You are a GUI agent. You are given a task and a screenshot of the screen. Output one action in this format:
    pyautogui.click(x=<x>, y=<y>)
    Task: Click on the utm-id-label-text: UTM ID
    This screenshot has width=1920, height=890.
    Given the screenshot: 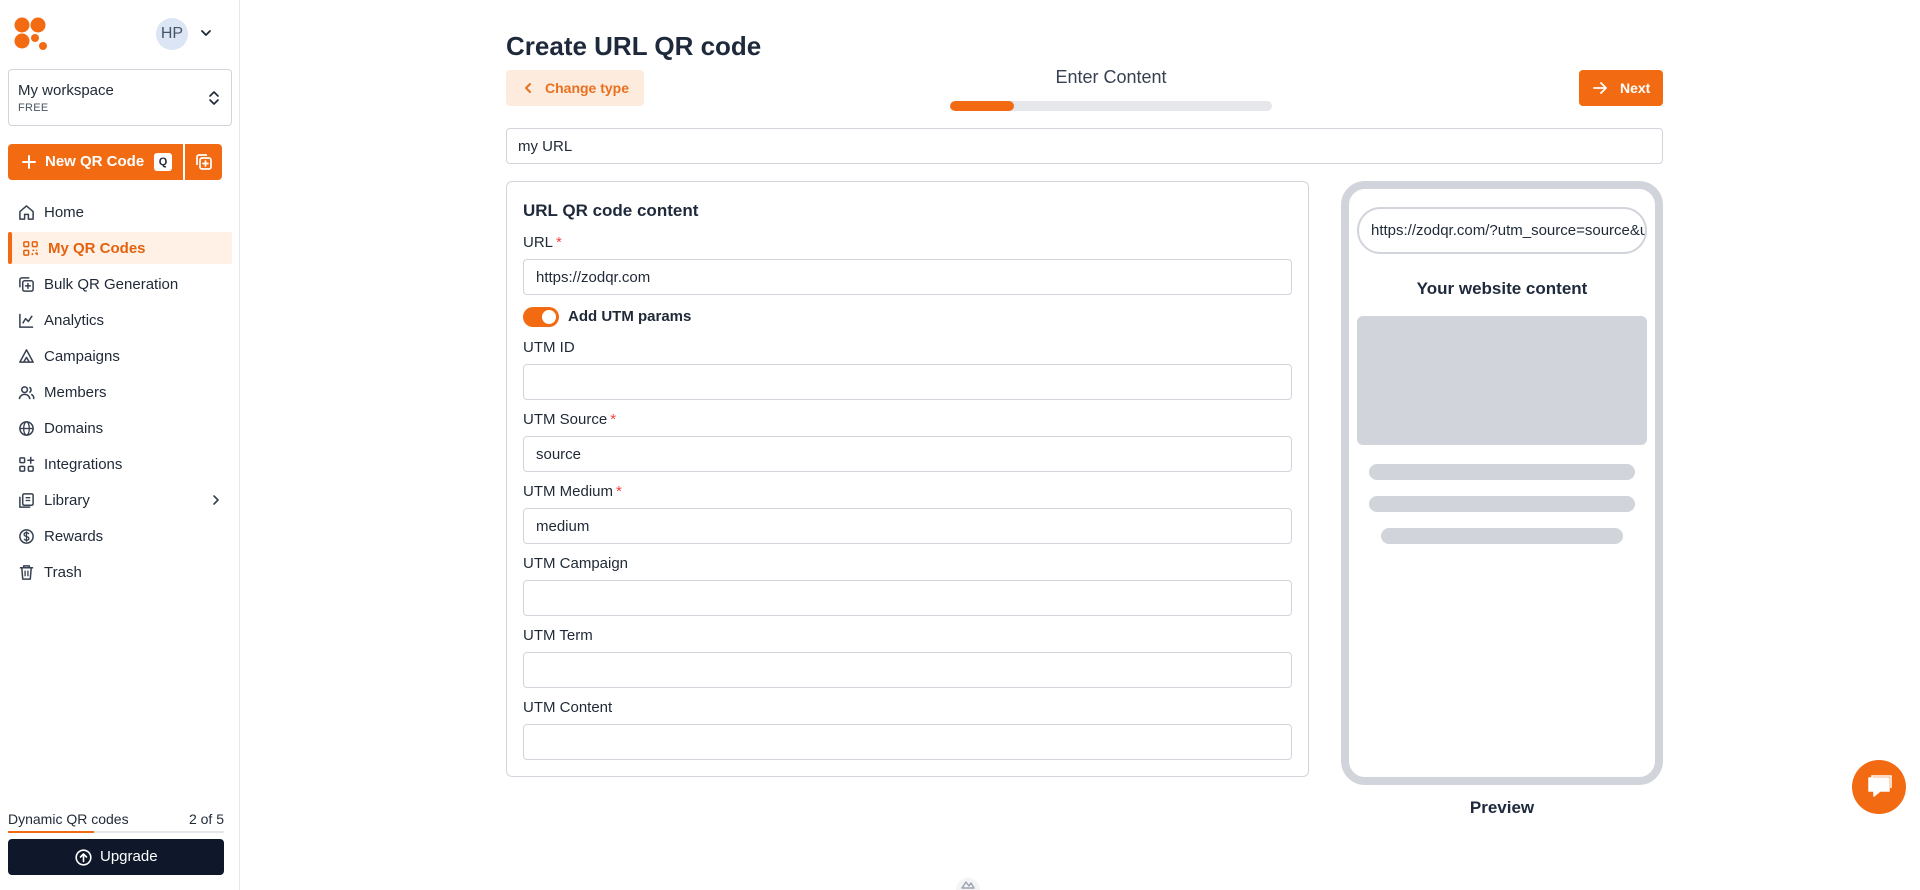 What is the action you would take?
    pyautogui.click(x=549, y=347)
    